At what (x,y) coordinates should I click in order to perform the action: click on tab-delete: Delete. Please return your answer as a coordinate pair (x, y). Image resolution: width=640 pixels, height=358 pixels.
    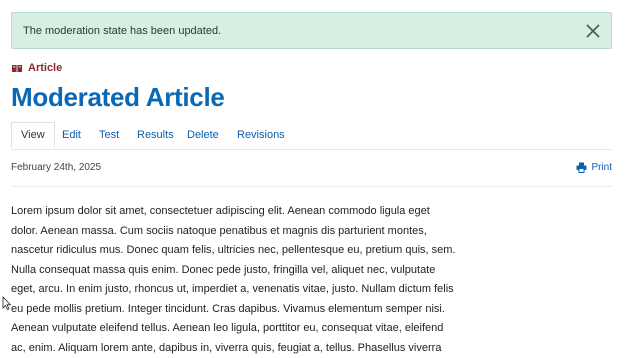
    Looking at the image, I should click on (203, 135).